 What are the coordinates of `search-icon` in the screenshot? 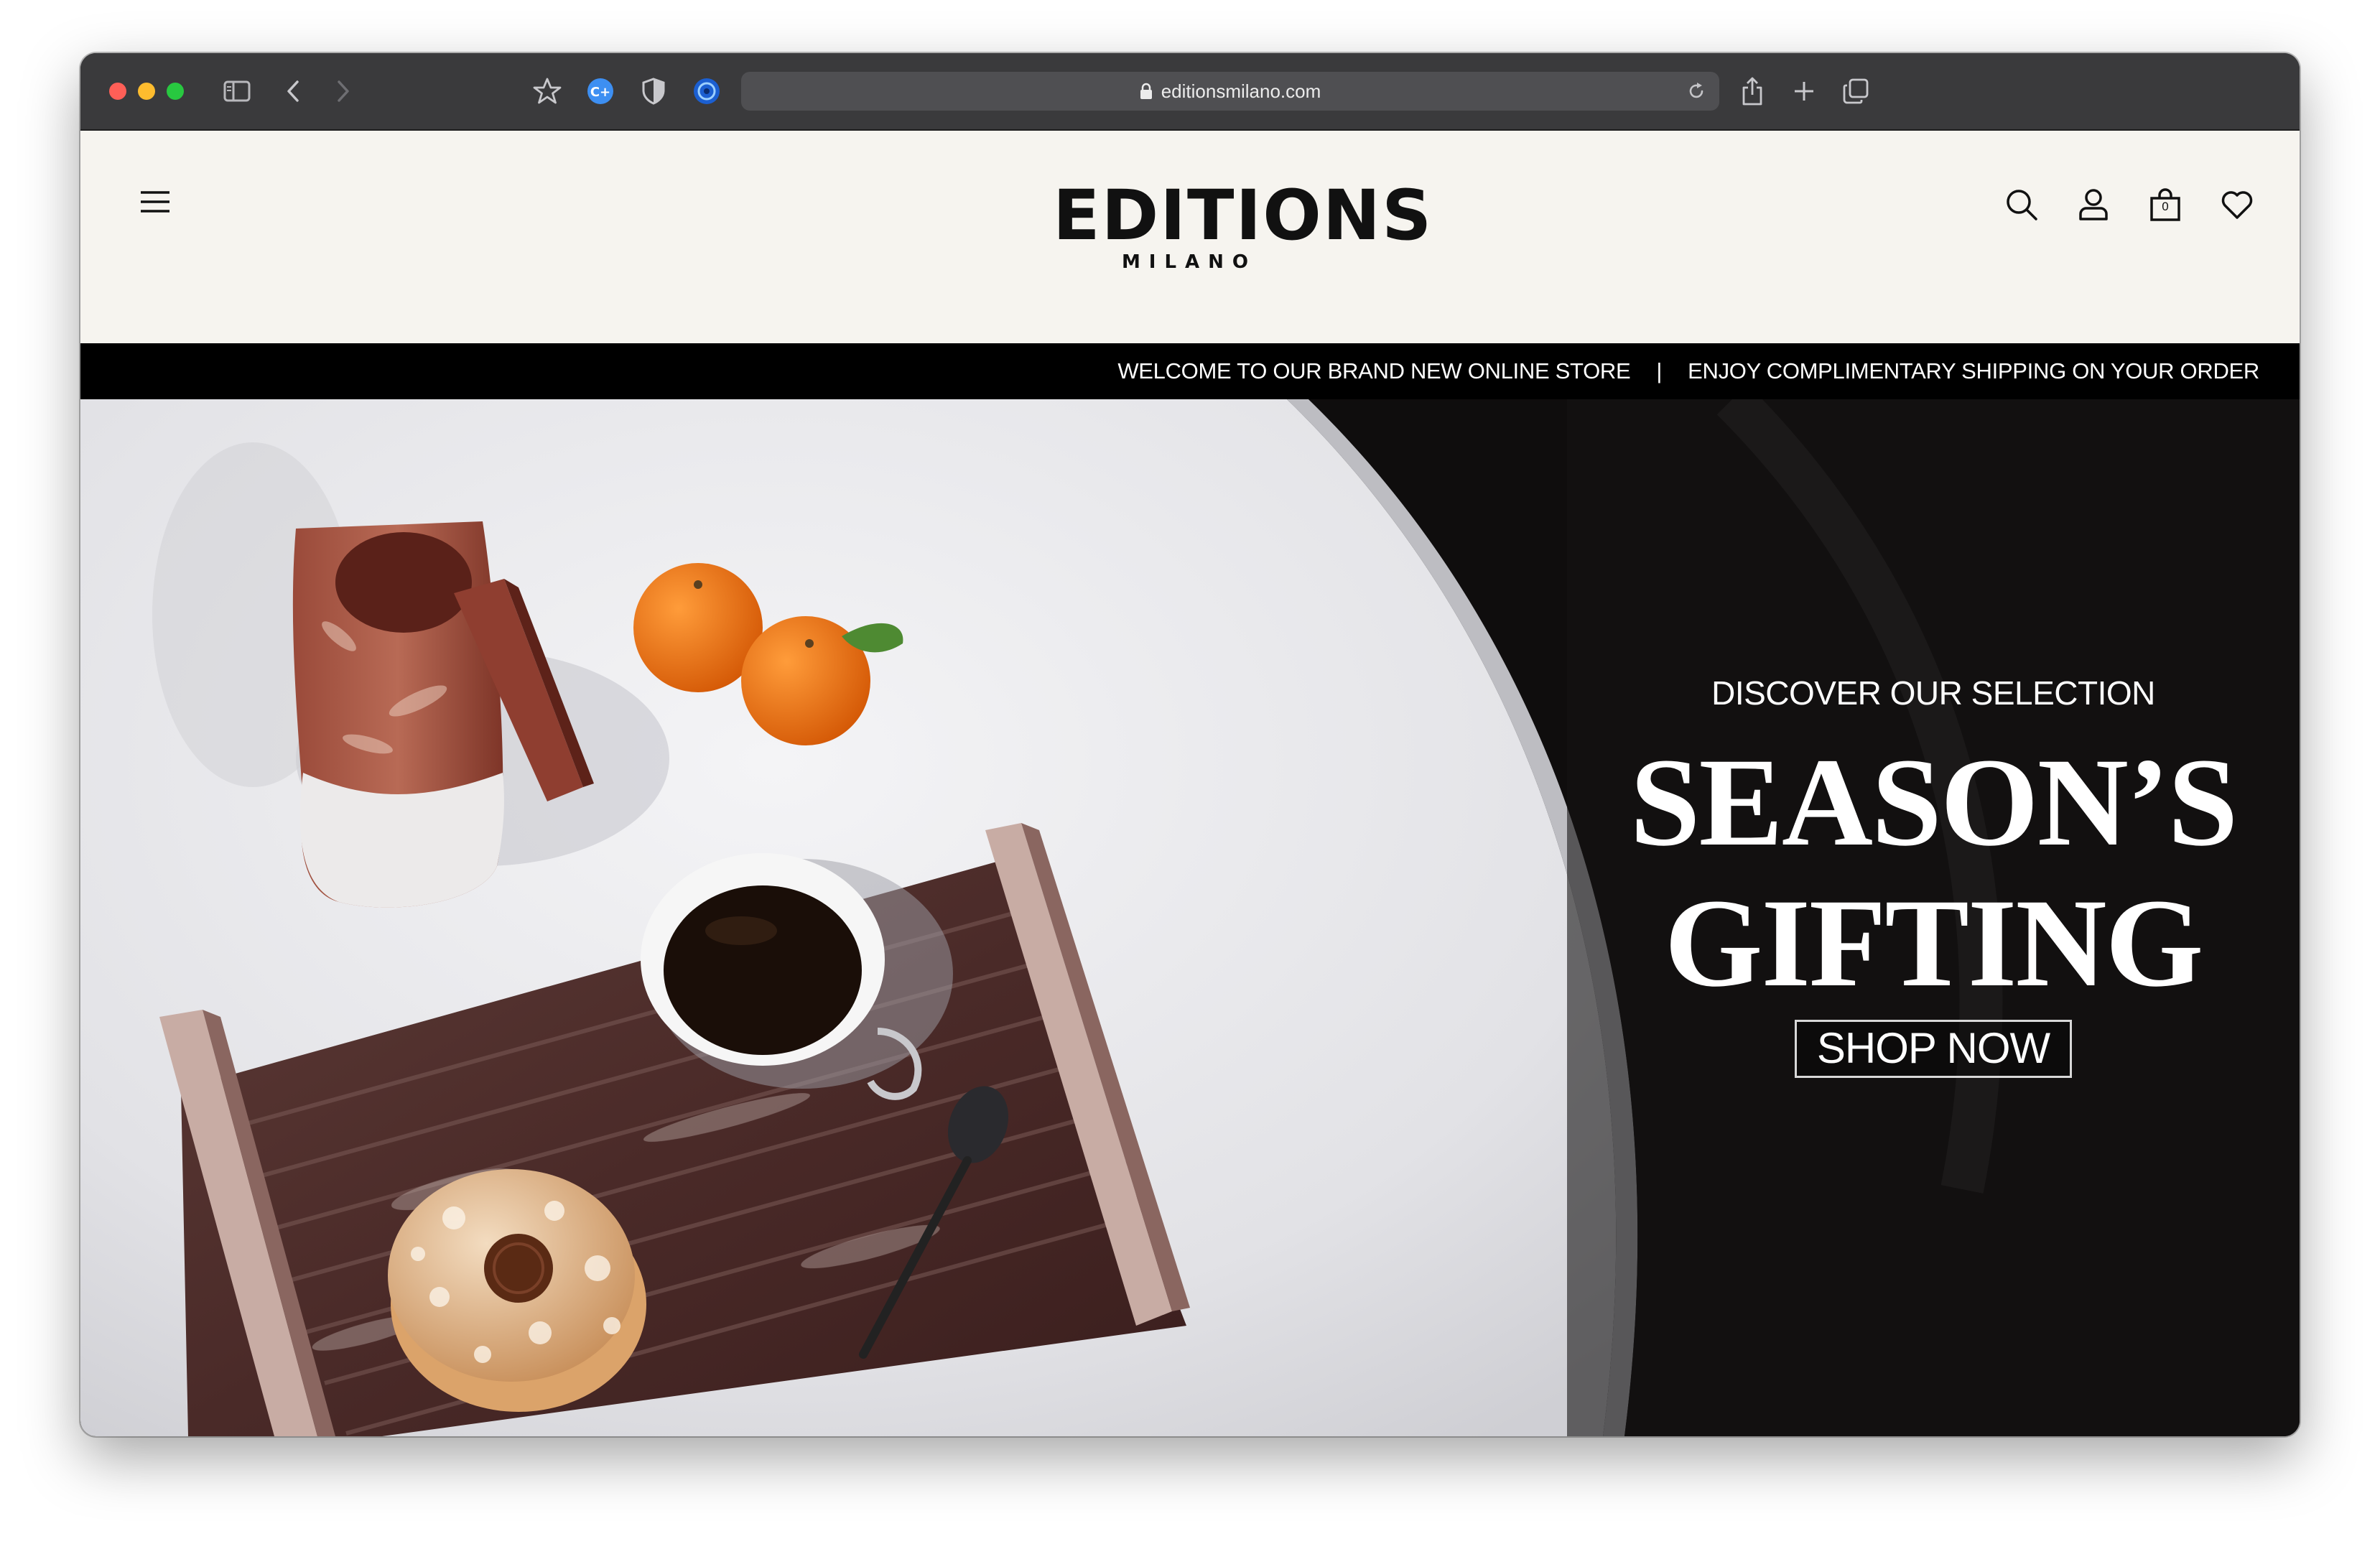 It's located at (2022, 205).